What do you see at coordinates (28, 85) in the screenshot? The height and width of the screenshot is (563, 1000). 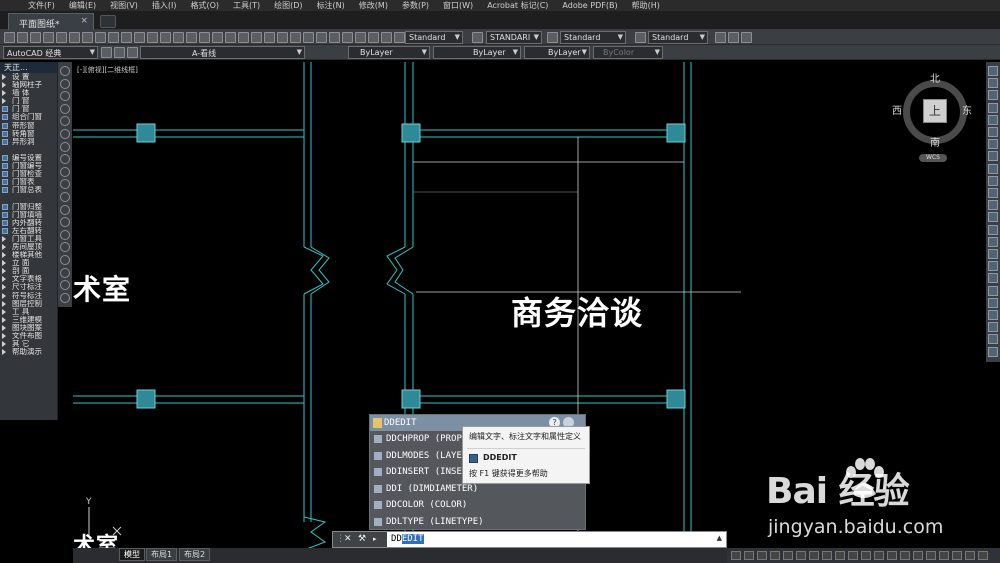 I see `palette-item: 轴网柱子` at bounding box center [28, 85].